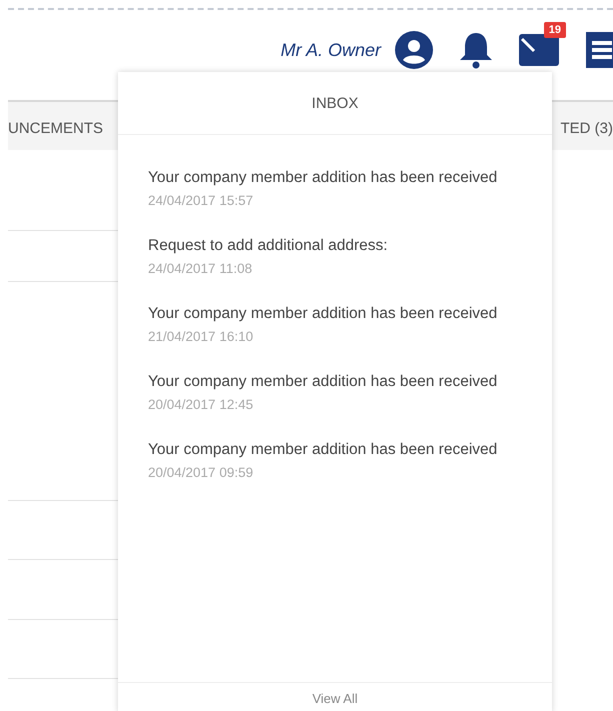 Image resolution: width=613 pixels, height=711 pixels. I want to click on message-text: Request to add additional address:, so click(333, 245).